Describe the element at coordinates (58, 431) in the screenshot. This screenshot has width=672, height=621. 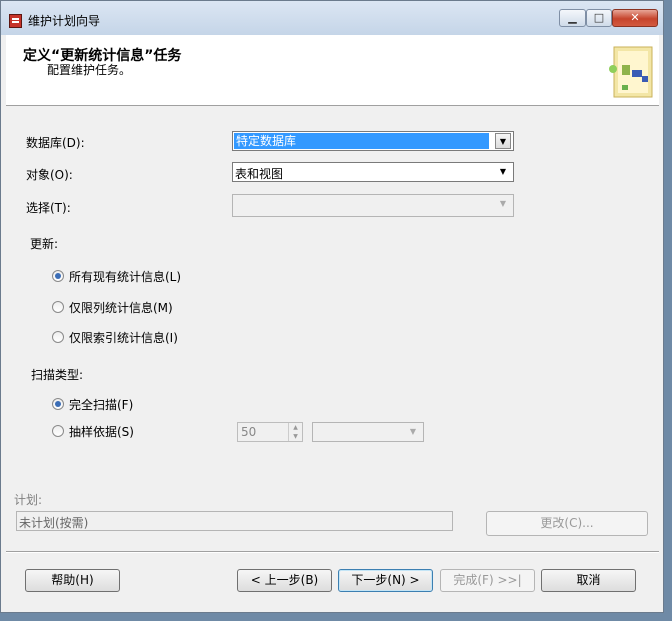
I see `radio-sample-by` at that location.